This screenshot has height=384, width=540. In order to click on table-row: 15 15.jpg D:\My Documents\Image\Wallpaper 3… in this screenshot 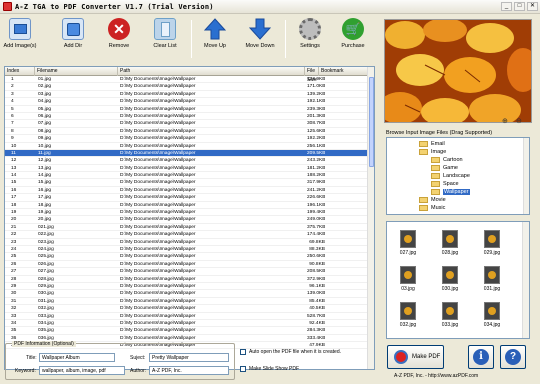, I will do `click(187, 183)`.